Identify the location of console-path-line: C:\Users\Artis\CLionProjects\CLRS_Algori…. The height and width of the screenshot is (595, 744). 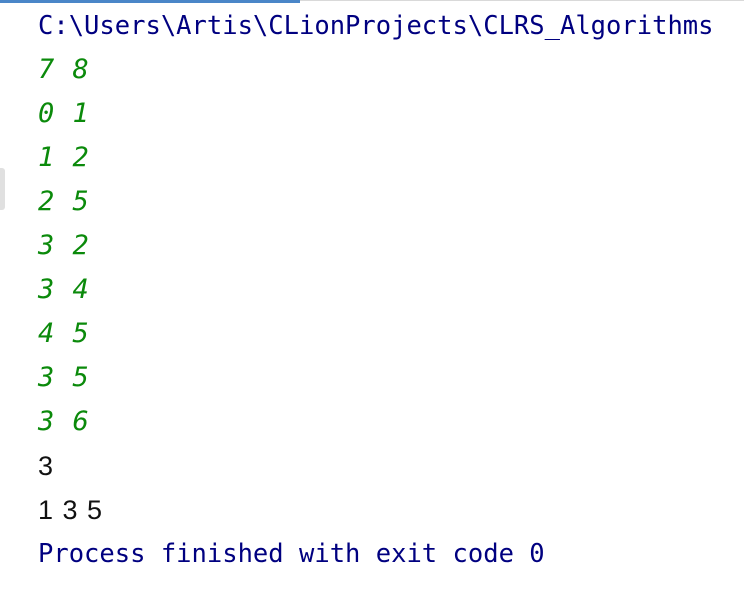
(376, 26).